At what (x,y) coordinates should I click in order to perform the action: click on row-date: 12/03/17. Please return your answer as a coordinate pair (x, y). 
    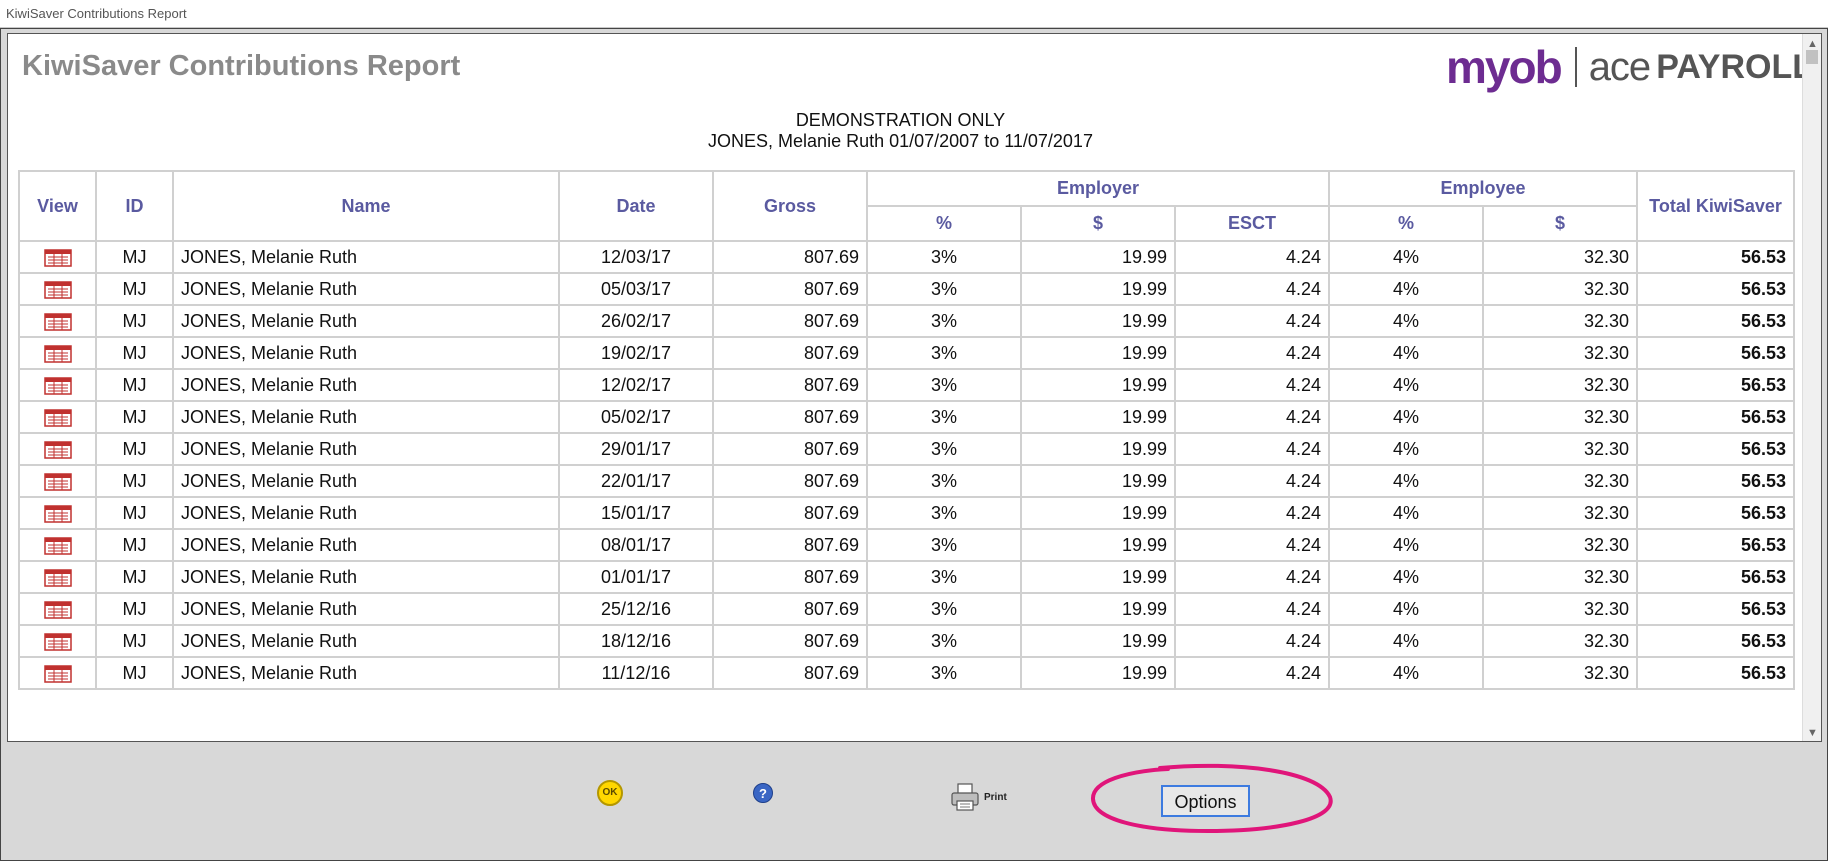
    Looking at the image, I should click on (636, 257).